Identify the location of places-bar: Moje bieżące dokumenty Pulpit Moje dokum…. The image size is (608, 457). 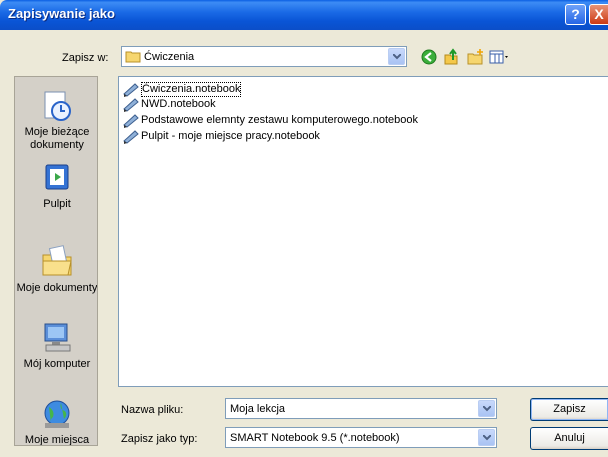
(56, 261).